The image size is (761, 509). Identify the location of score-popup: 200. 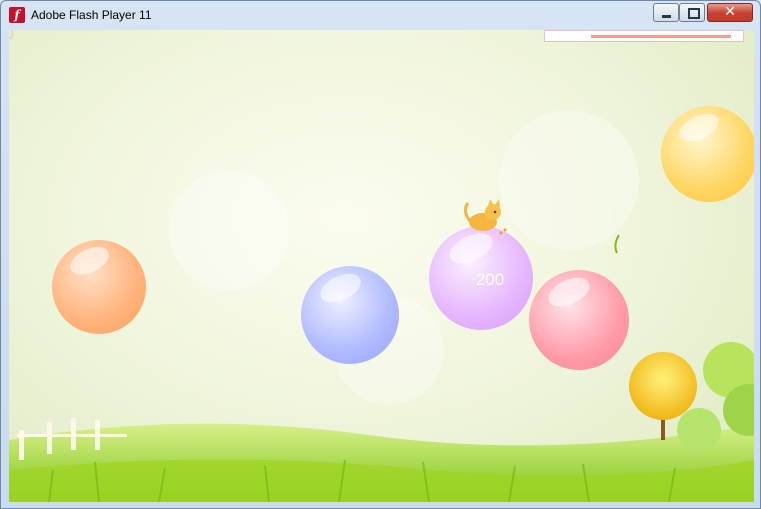
(490, 279).